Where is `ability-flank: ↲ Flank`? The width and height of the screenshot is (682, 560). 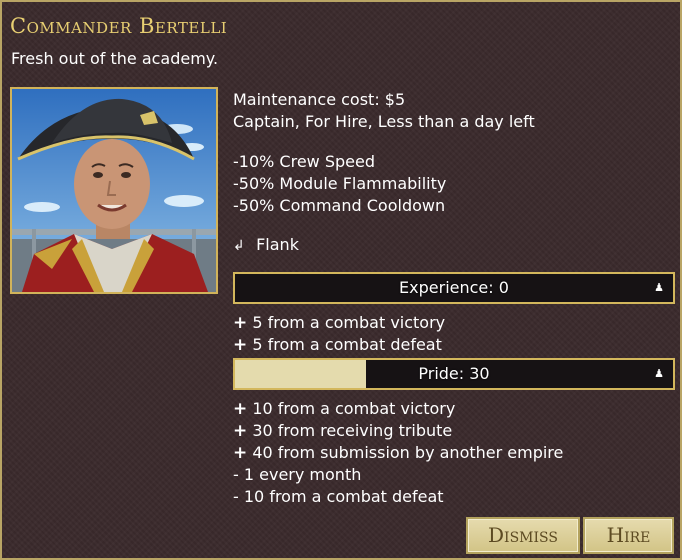 ability-flank: ↲ Flank is located at coordinates (266, 244).